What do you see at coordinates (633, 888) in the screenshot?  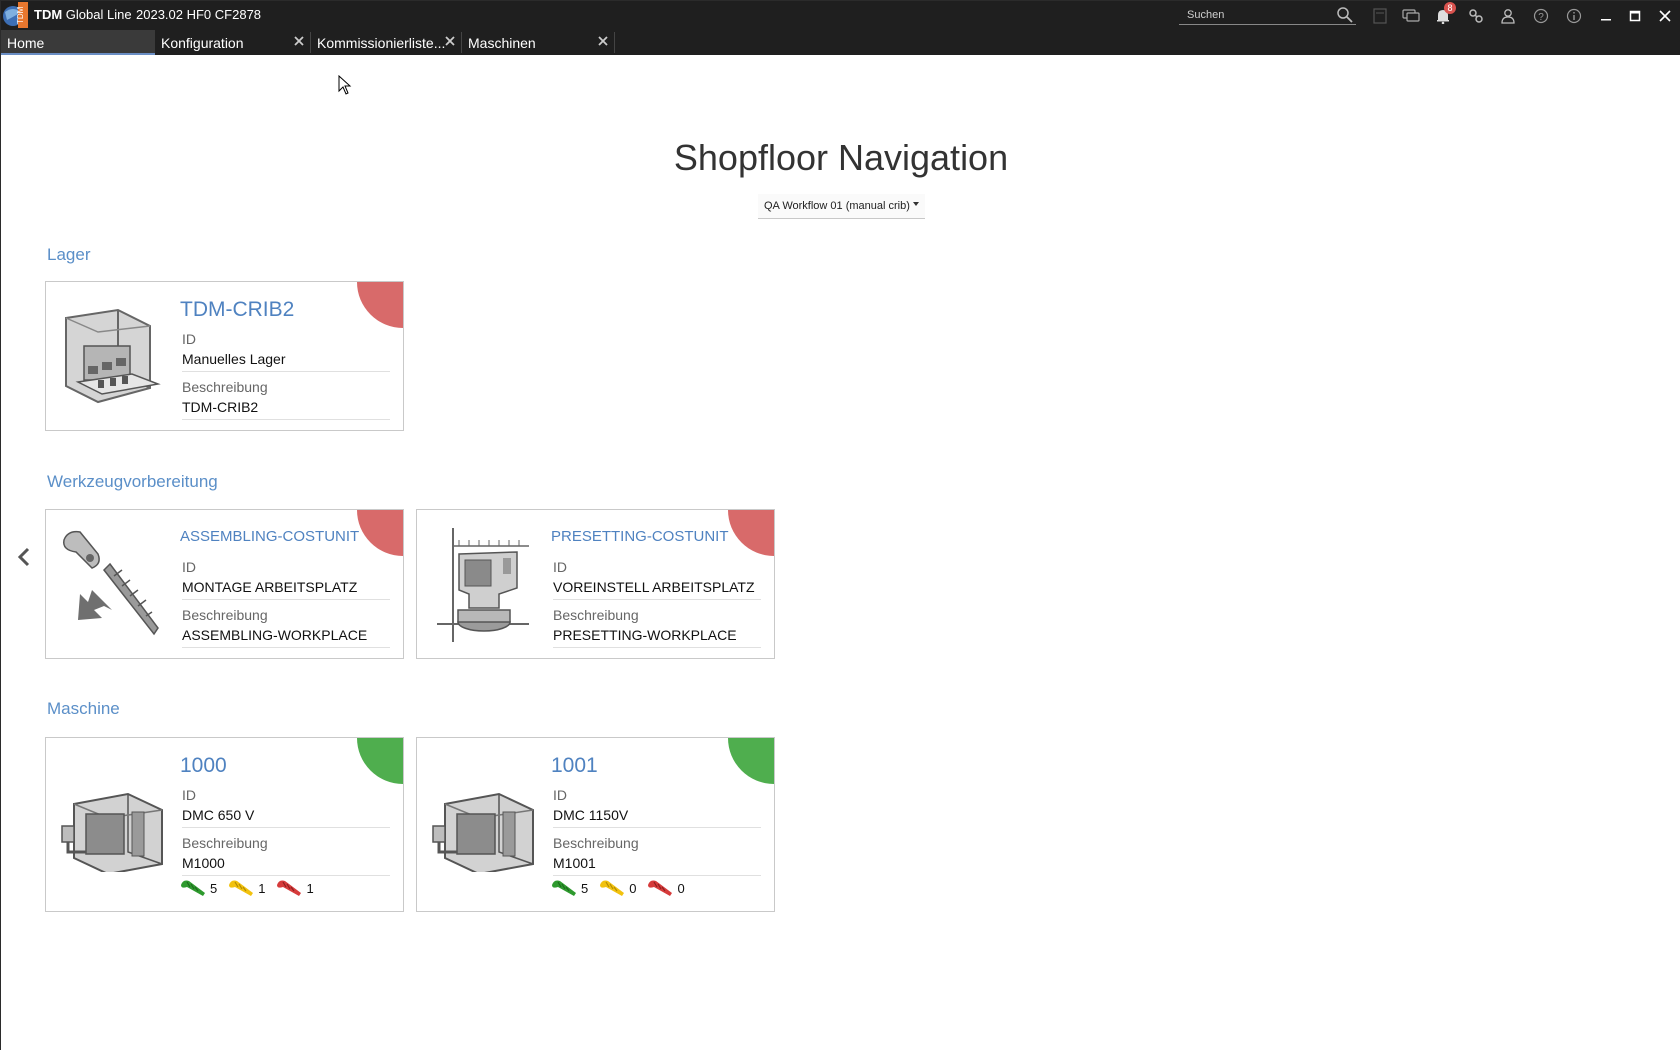 I see `count-value: 0` at bounding box center [633, 888].